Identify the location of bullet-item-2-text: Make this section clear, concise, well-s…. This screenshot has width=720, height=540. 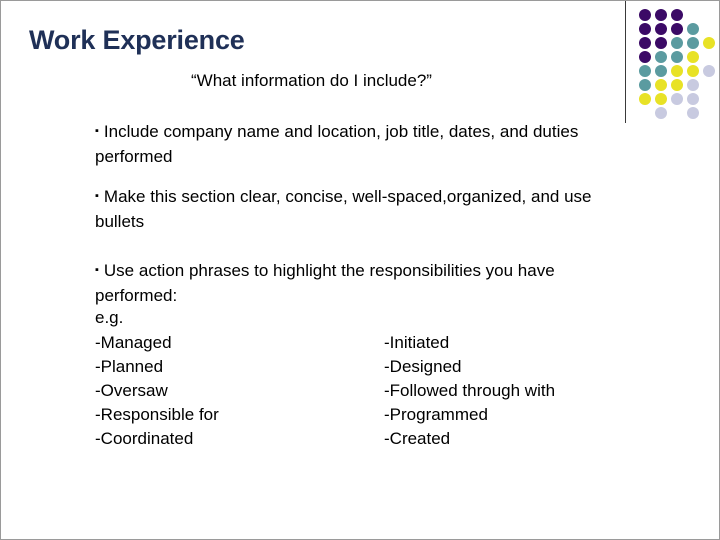
(343, 209).